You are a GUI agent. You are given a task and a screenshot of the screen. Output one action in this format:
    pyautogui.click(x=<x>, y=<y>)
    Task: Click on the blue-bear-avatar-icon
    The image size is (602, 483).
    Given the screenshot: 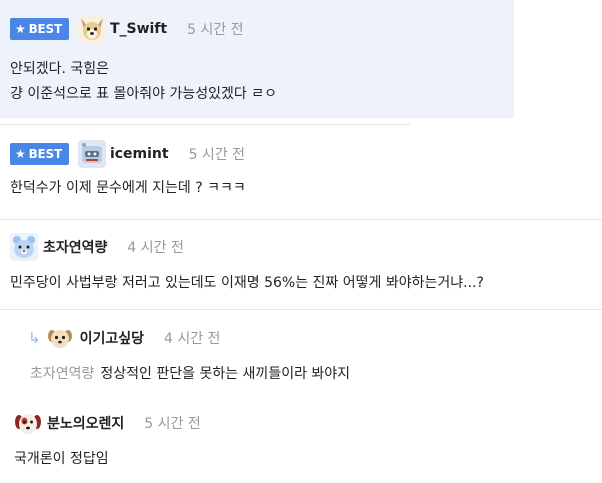 What is the action you would take?
    pyautogui.click(x=24, y=247)
    